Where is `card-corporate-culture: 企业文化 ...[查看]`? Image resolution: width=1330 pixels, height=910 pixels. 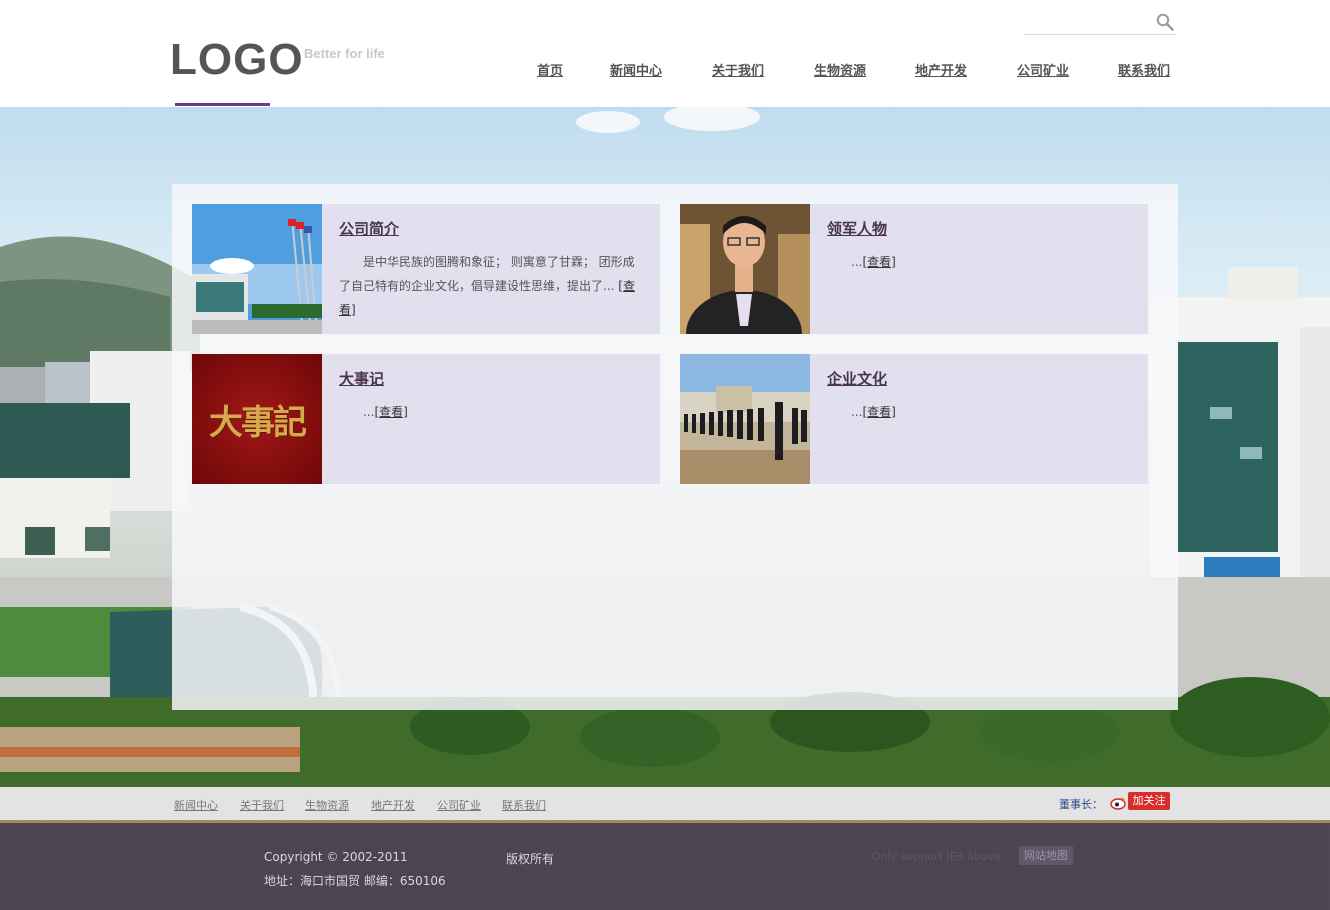 card-corporate-culture: 企业文化 ...[查看] is located at coordinates (914, 419).